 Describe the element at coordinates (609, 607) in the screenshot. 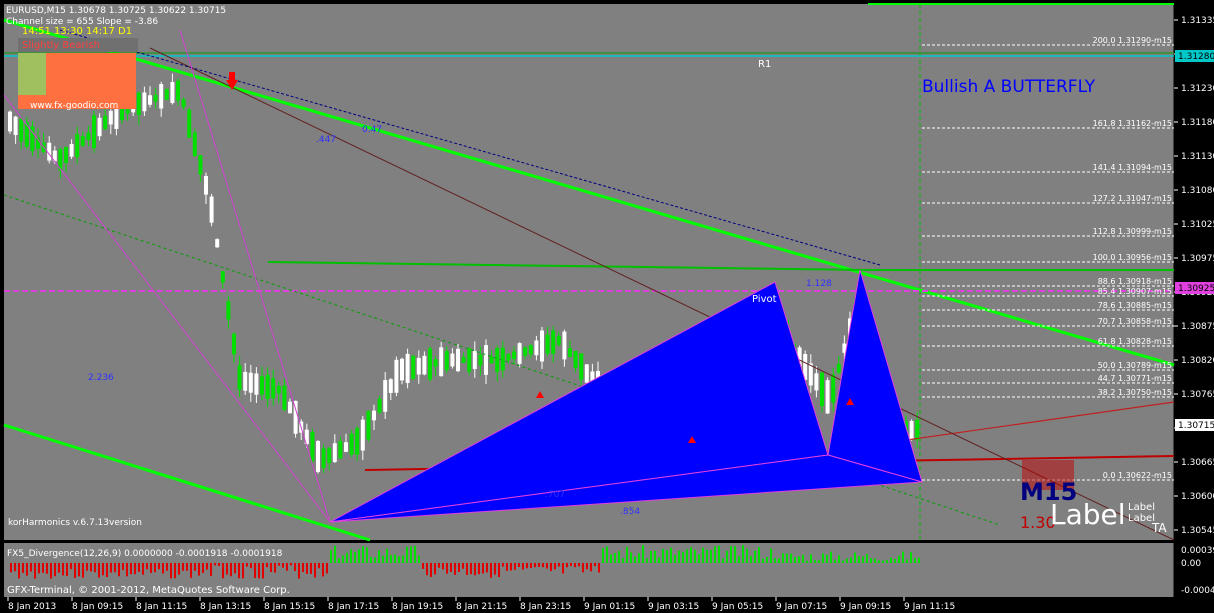

I see `time-tick-label: 9 Jan 01:15` at that location.